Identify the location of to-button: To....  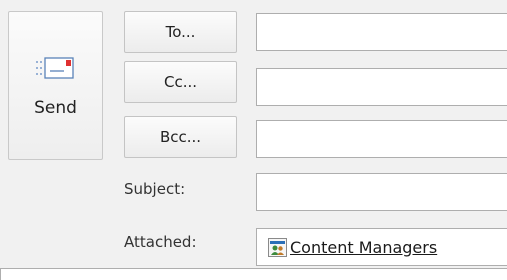
(180, 32).